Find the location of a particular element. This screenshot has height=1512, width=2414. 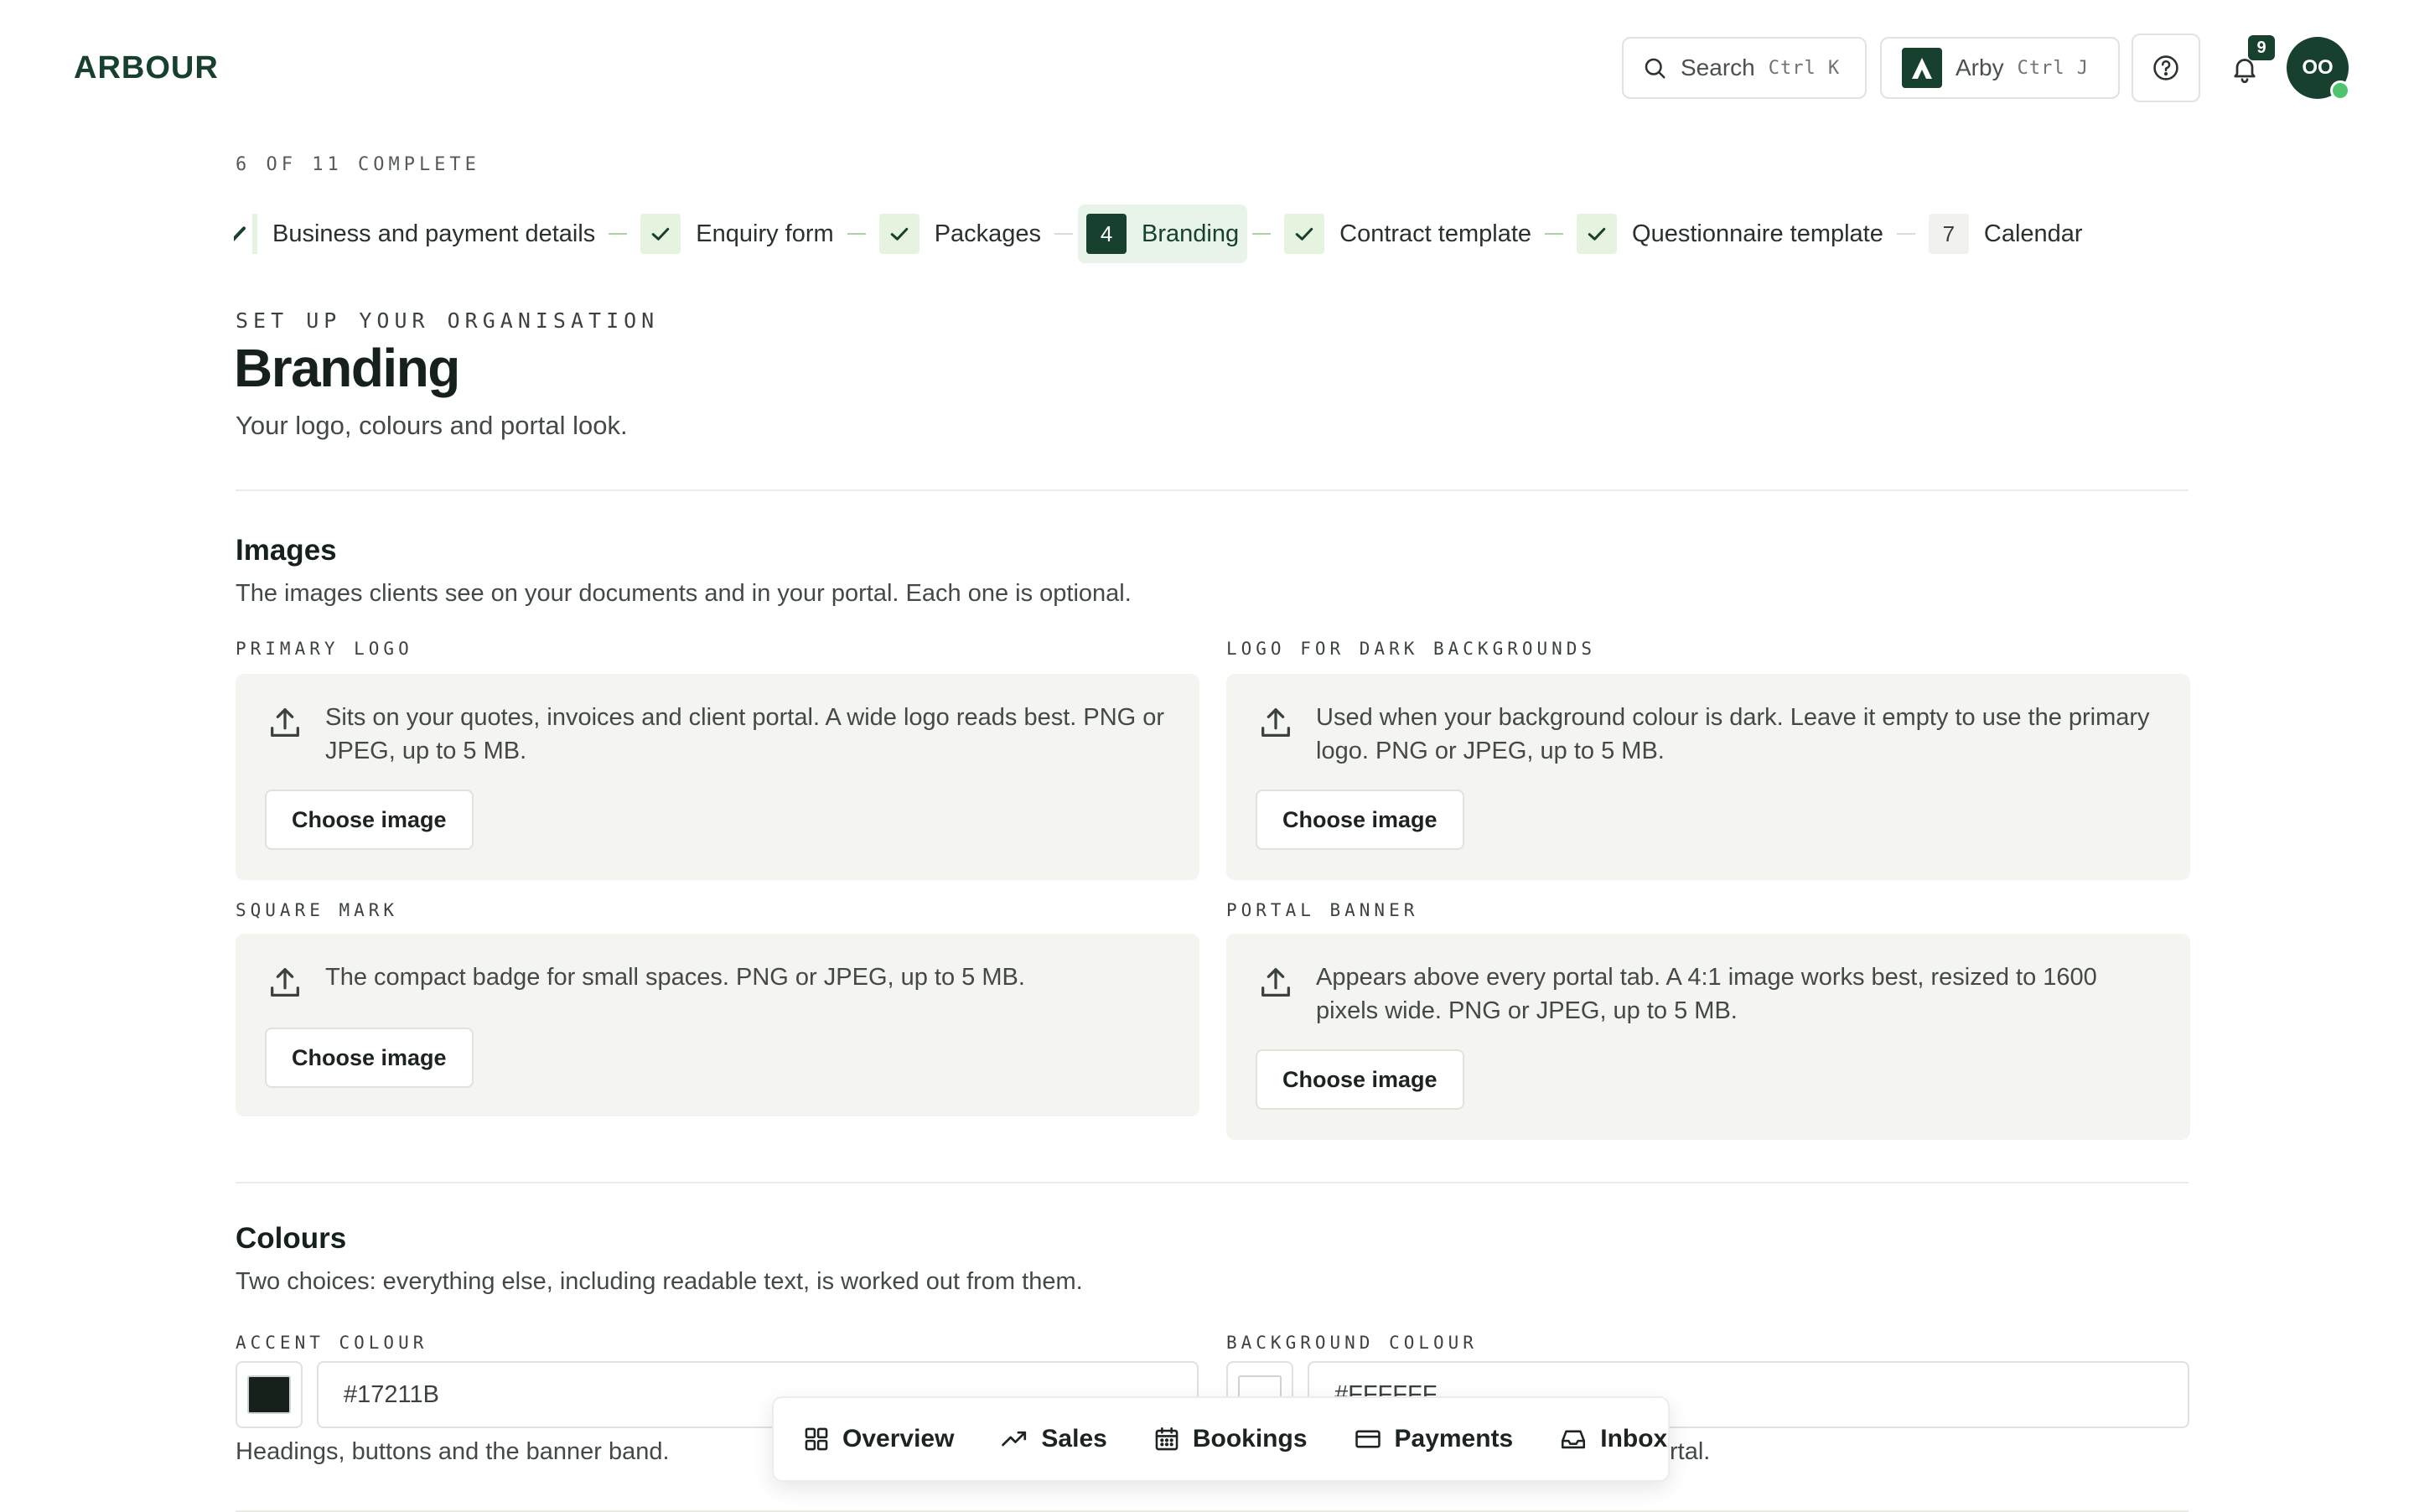

accent-colour-helper: Headings, buttons and the banner band. is located at coordinates (453, 1451).